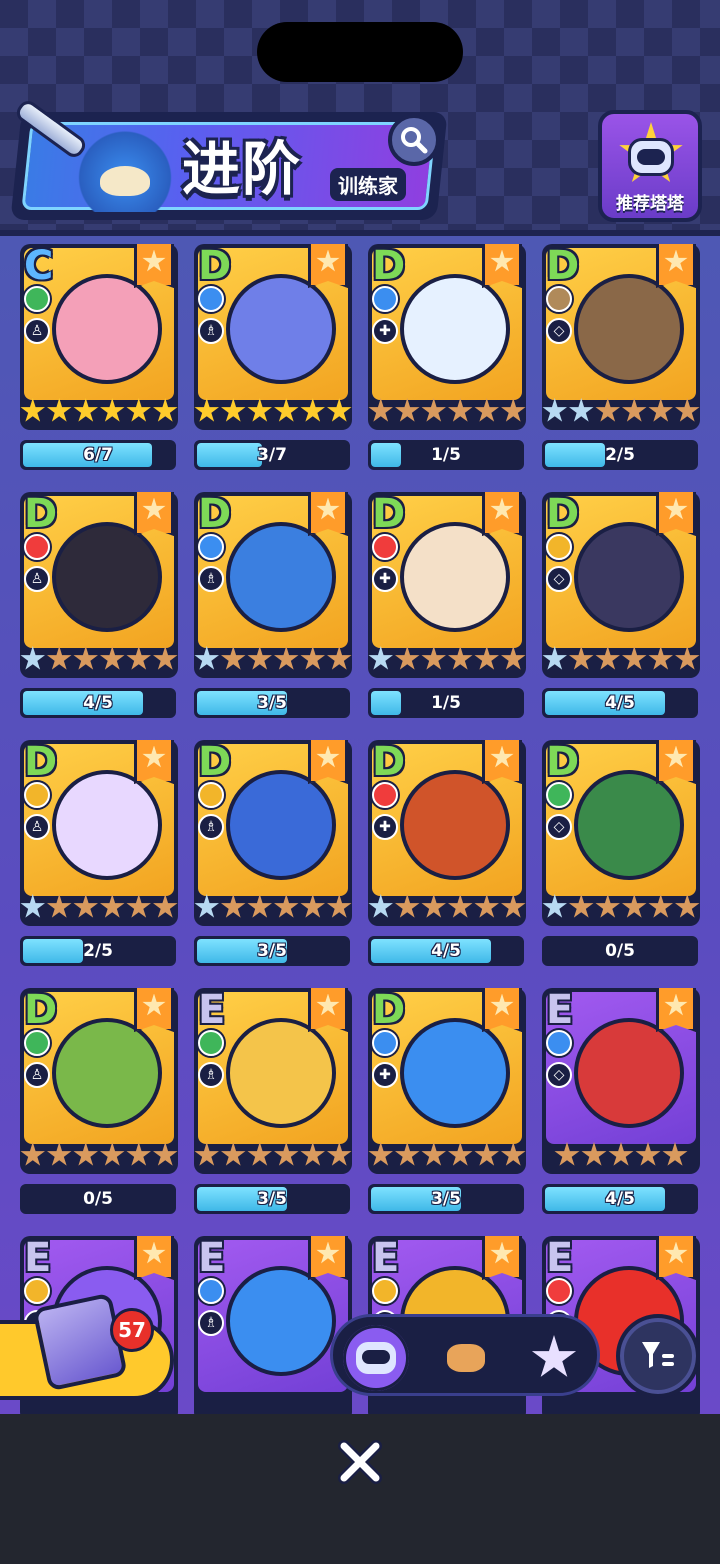 This screenshot has height=1564, width=720. I want to click on close-icon, so click(360, 1462).